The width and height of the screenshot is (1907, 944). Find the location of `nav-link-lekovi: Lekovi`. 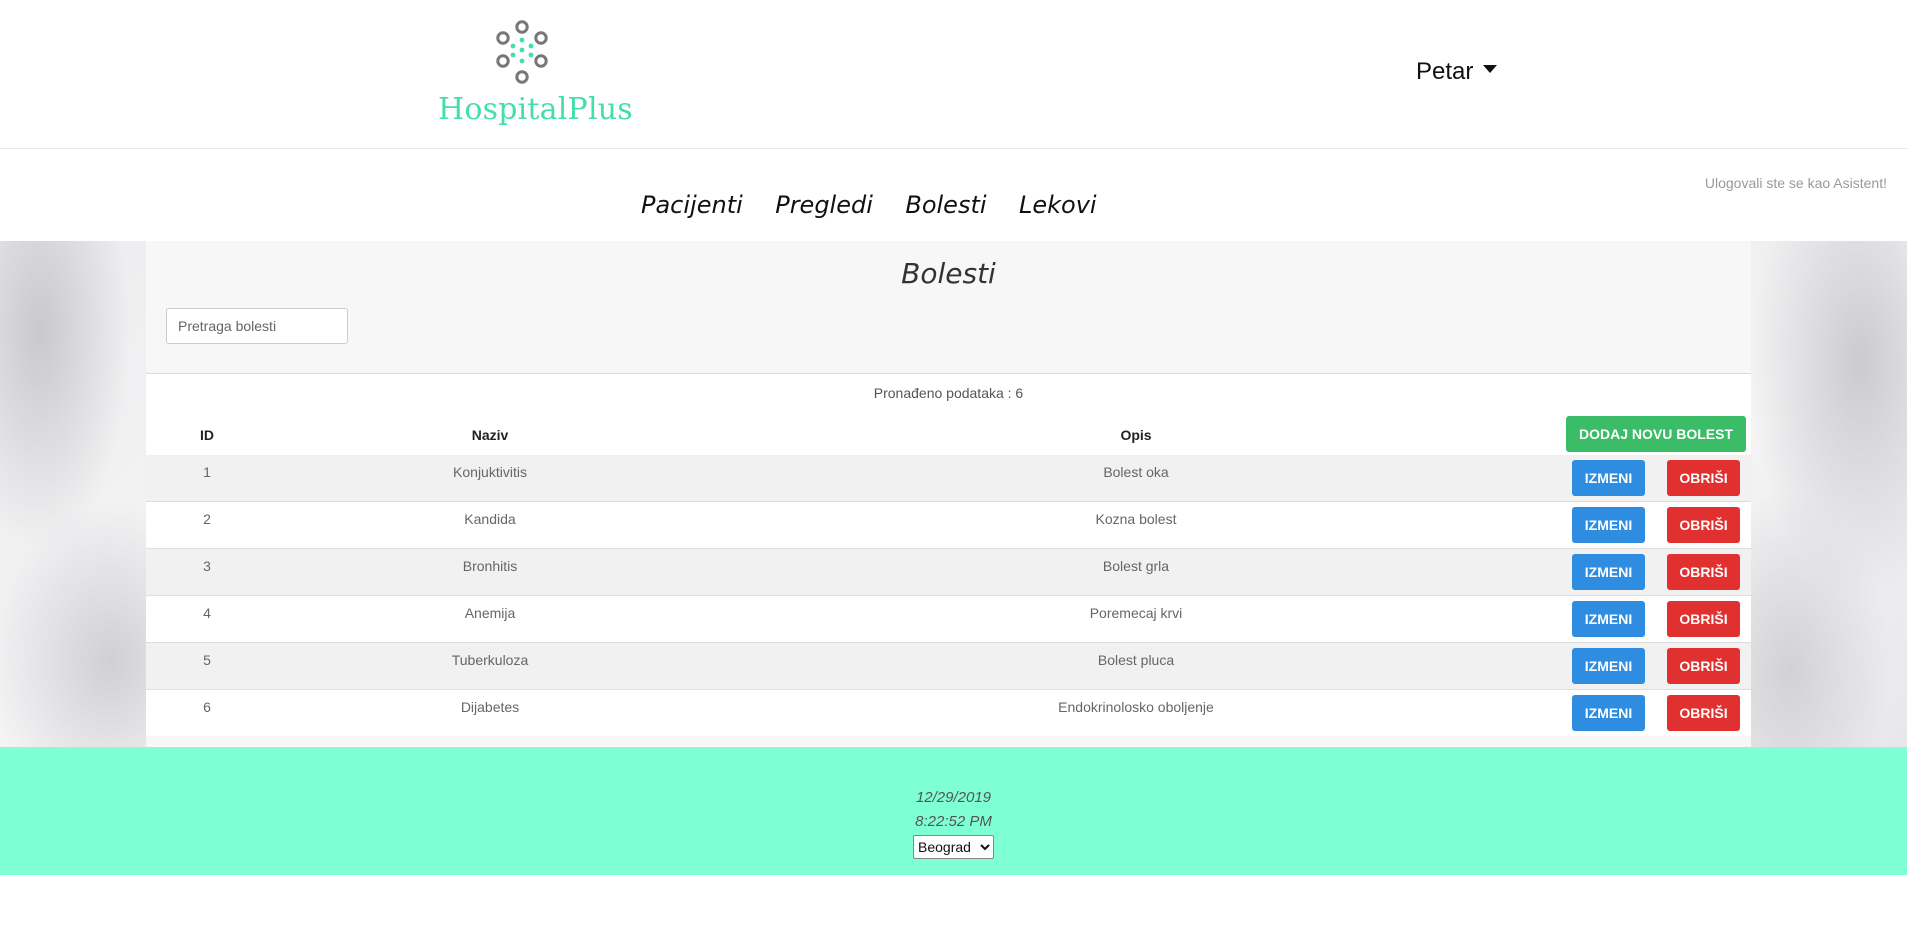

nav-link-lekovi: Lekovi is located at coordinates (1058, 205).